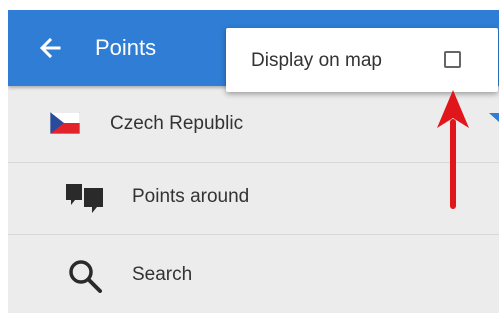 The height and width of the screenshot is (313, 499). I want to click on page-title: Points, so click(126, 47).